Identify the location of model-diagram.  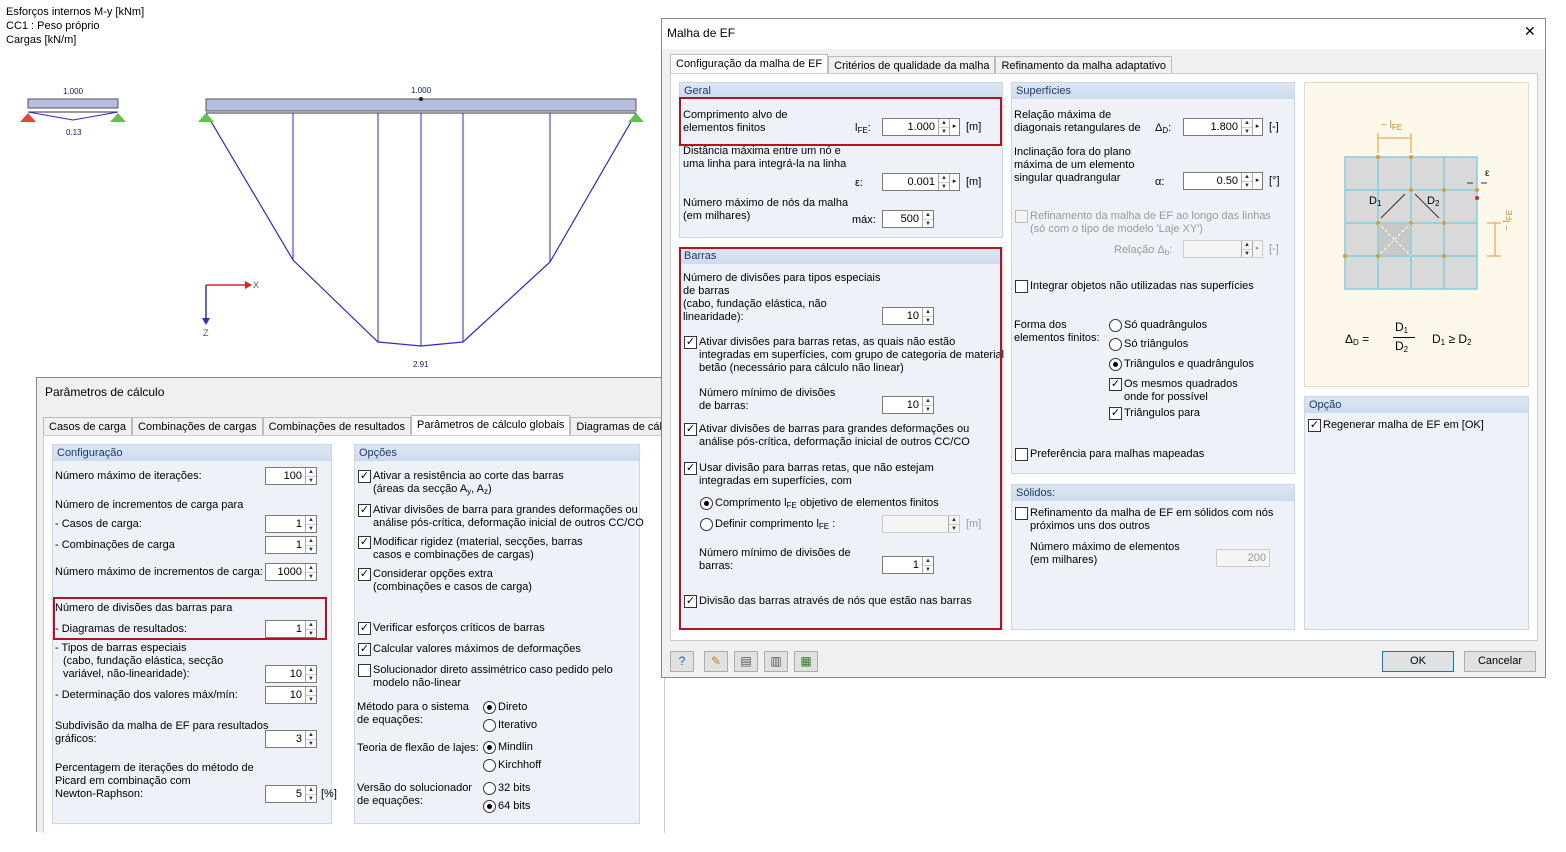
(332, 222).